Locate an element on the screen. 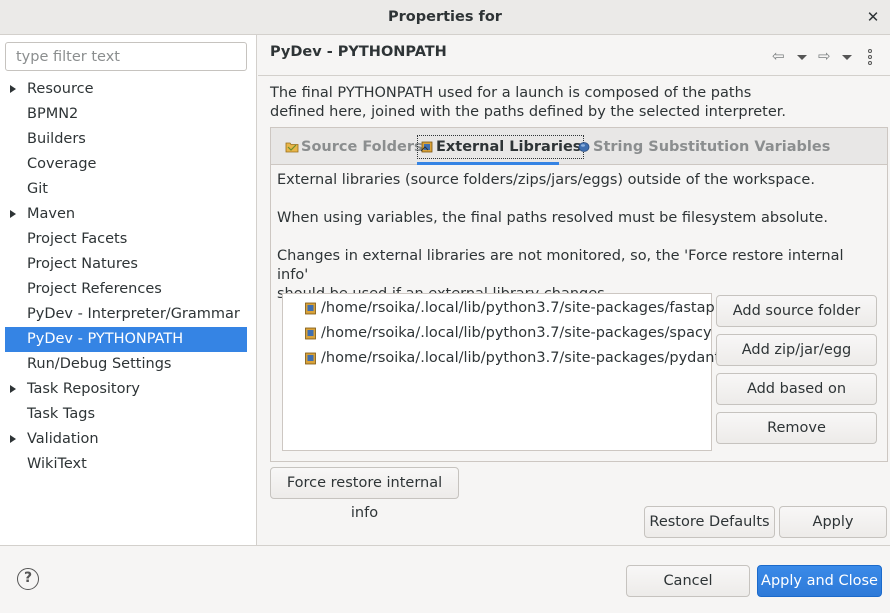  tab-string-substitution: String Substitution Variables is located at coordinates (703, 146).